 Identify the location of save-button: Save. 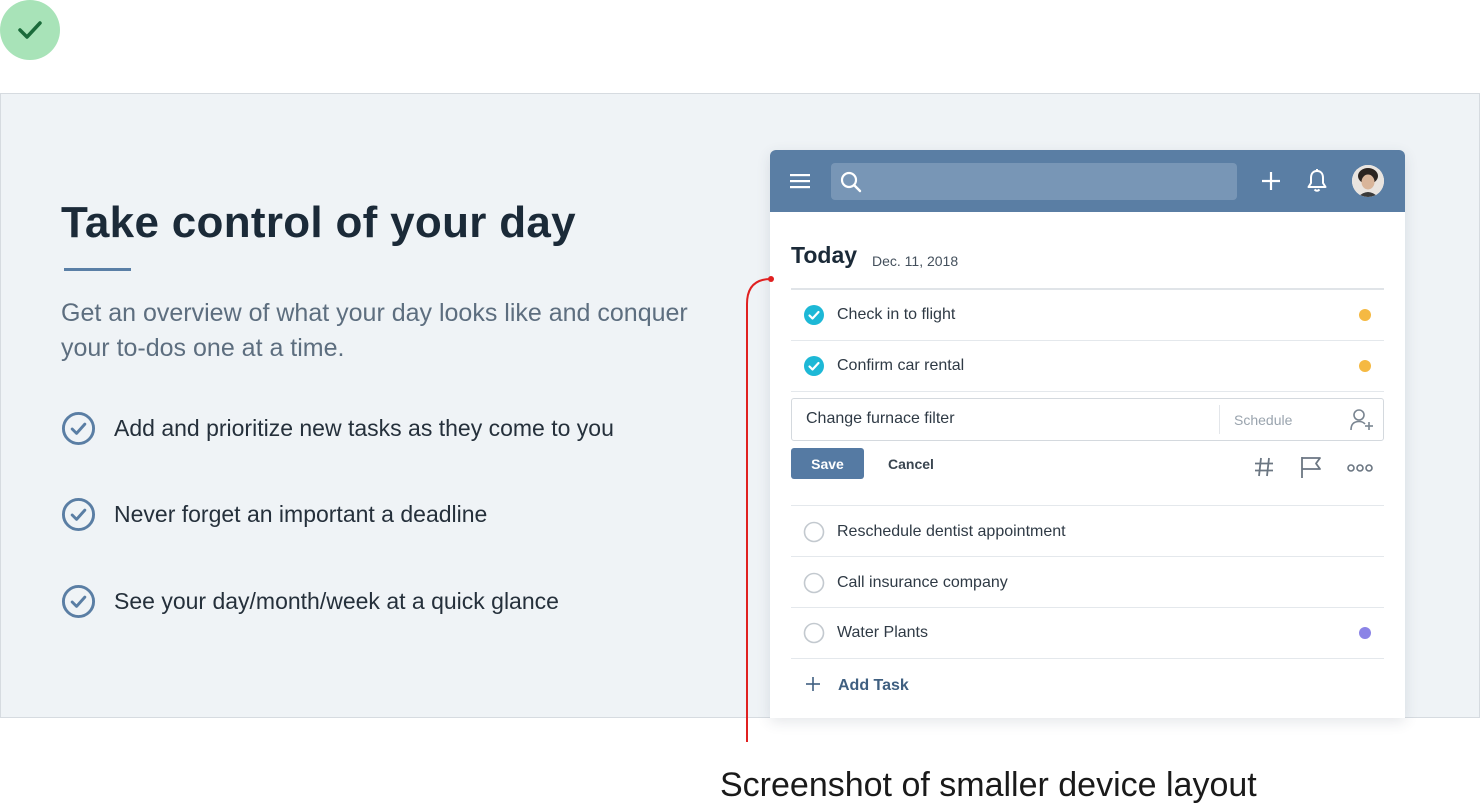
(827, 463).